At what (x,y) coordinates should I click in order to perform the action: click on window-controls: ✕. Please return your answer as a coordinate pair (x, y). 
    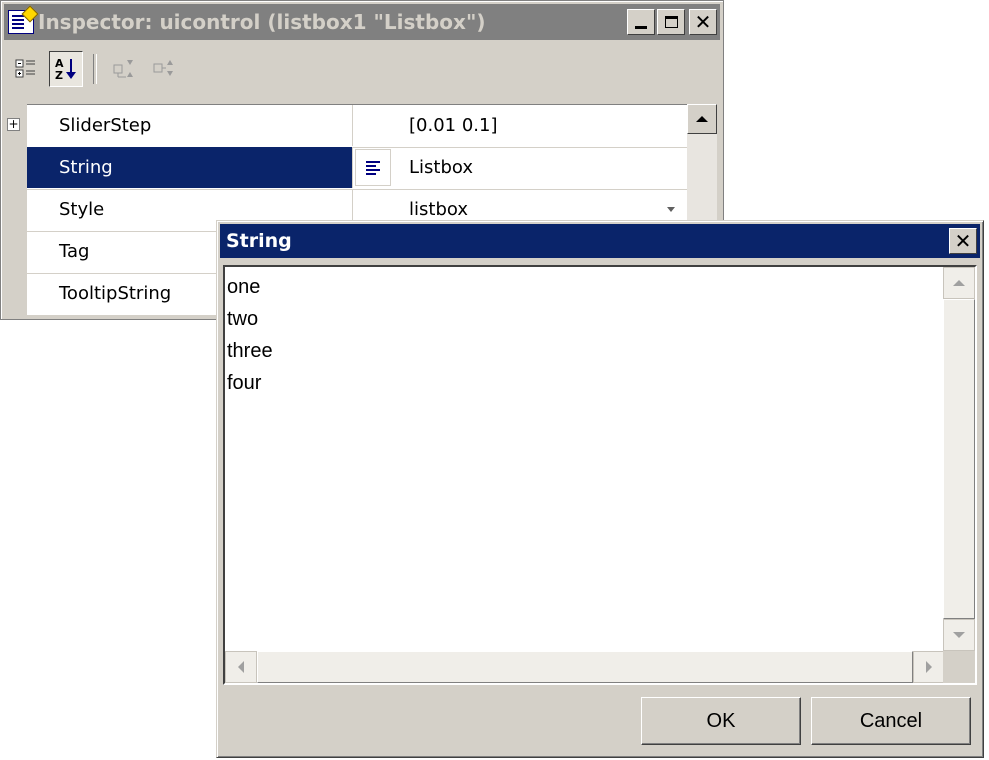
    Looking at the image, I should click on (672, 22).